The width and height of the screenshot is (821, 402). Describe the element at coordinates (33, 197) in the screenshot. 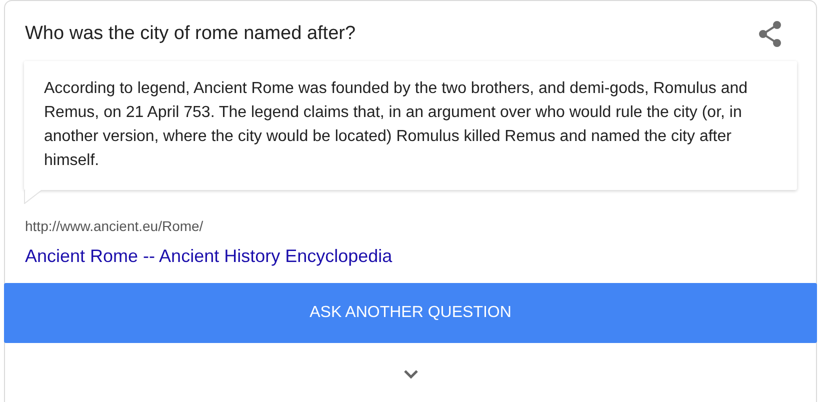

I see `bubble-pointer` at that location.